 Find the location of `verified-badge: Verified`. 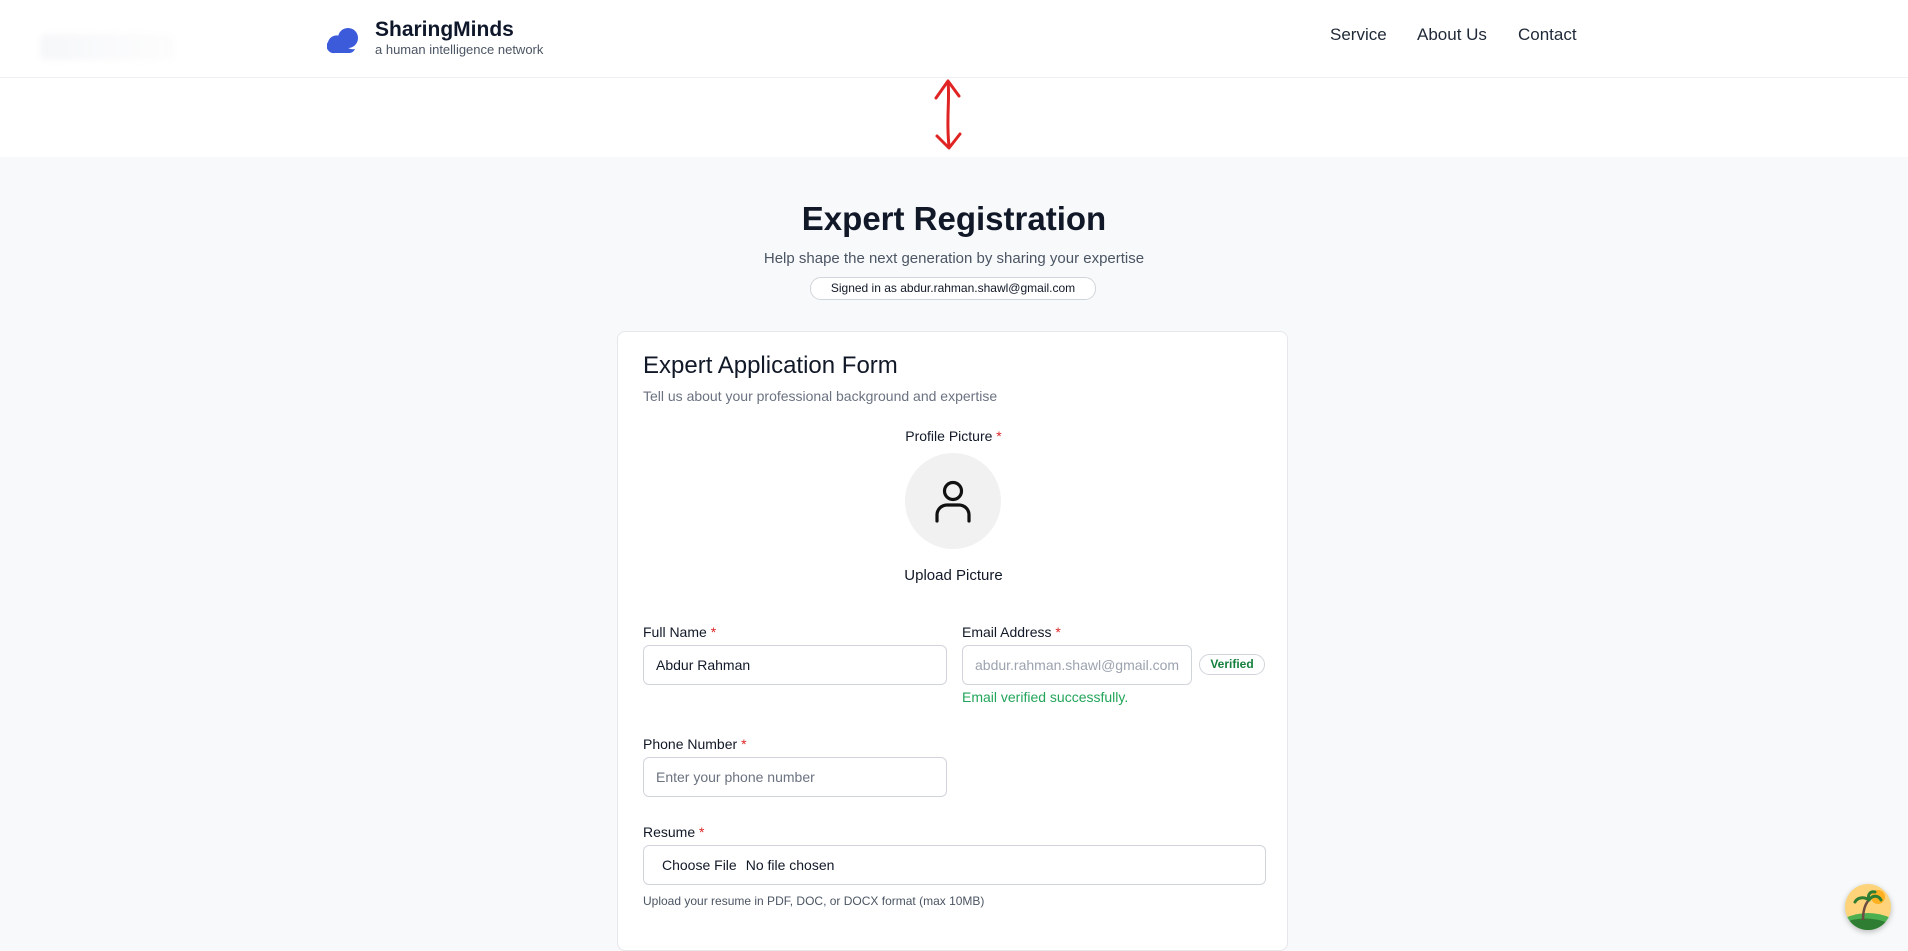

verified-badge: Verified is located at coordinates (1232, 664).